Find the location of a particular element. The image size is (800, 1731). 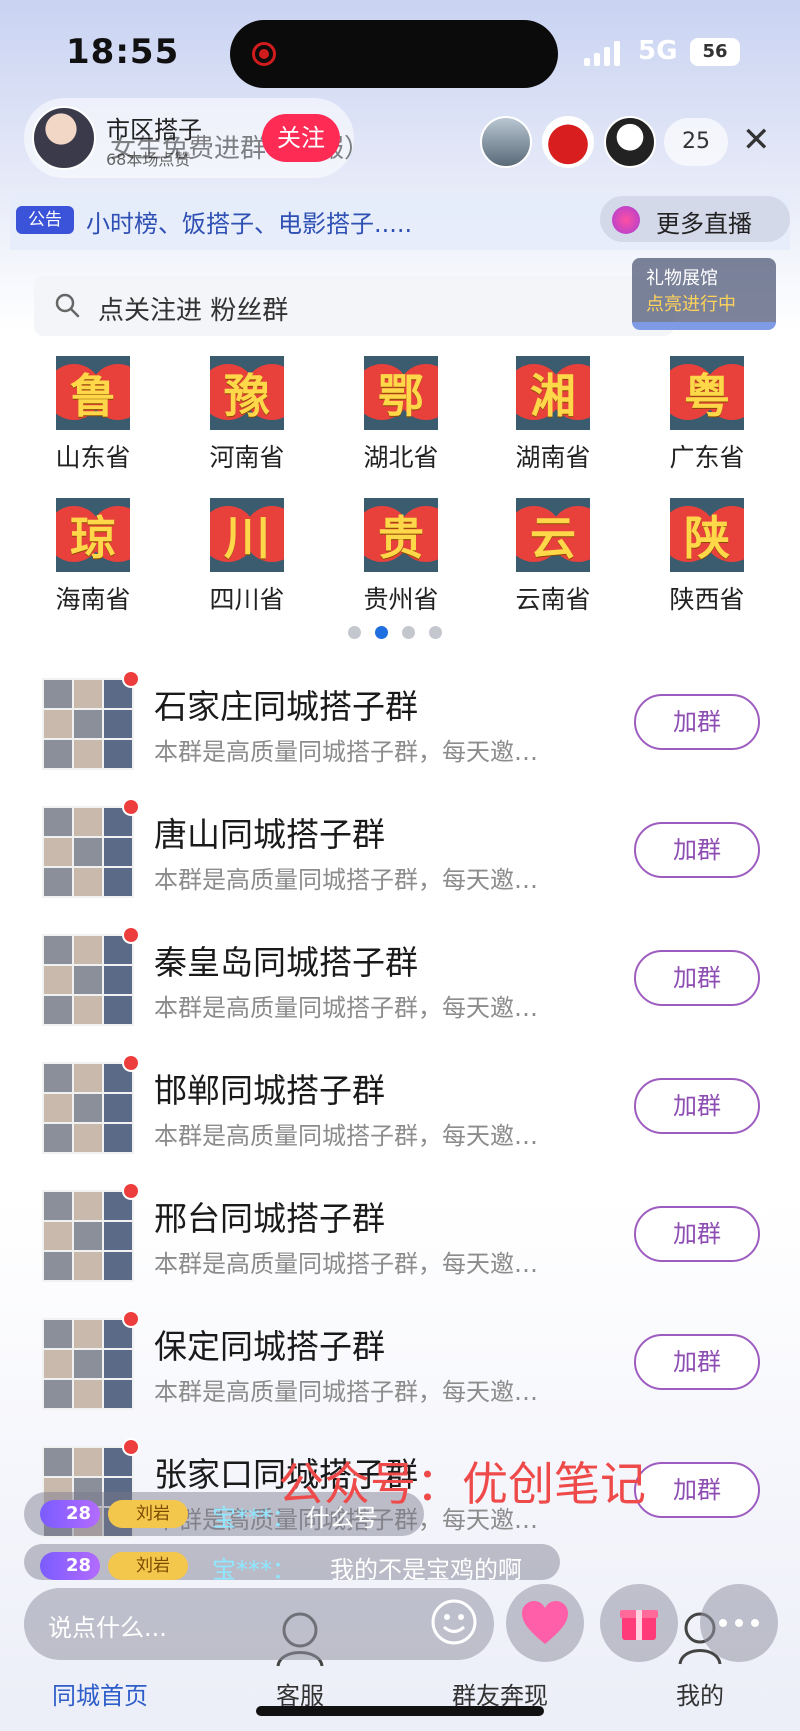

province-item: 粤 广东省 is located at coordinates (707, 416).